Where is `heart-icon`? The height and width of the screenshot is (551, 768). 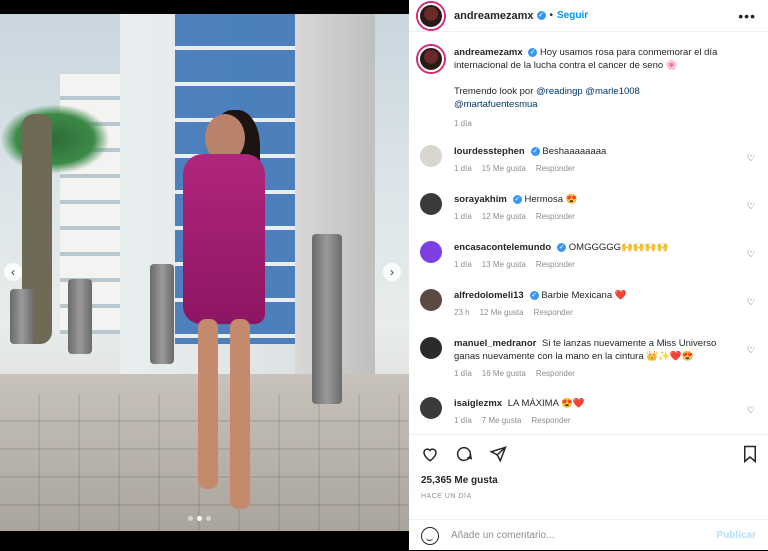
heart-icon is located at coordinates (430, 454).